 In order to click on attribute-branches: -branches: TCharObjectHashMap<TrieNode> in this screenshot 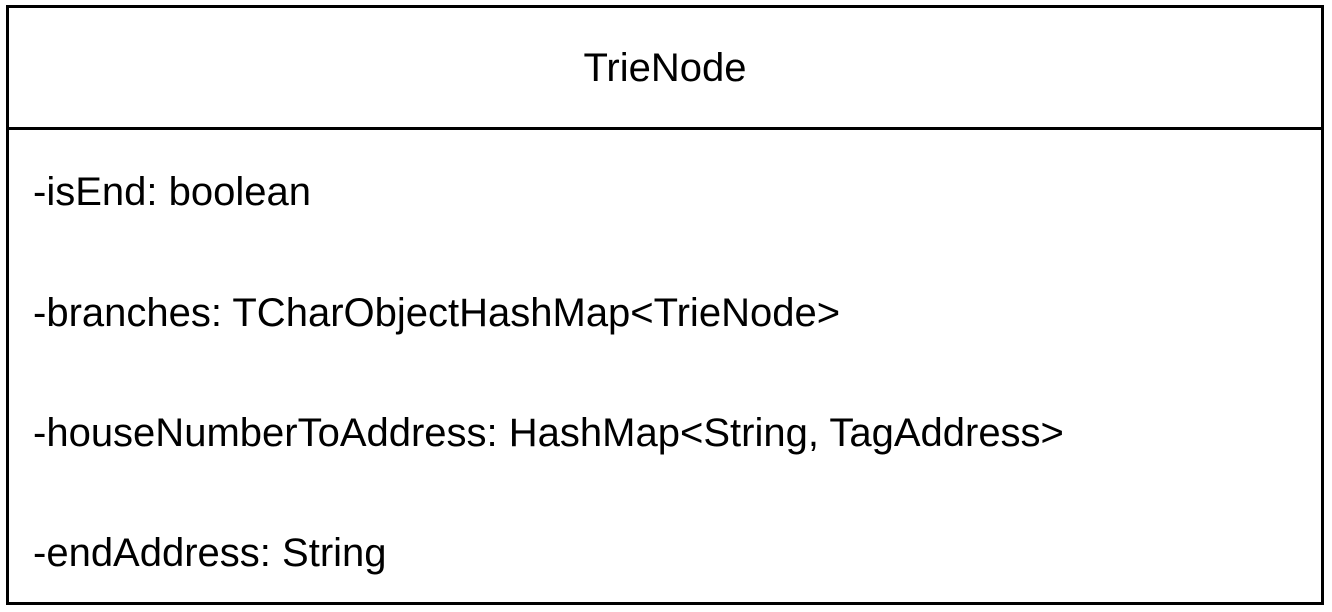, I will do `click(437, 313)`.